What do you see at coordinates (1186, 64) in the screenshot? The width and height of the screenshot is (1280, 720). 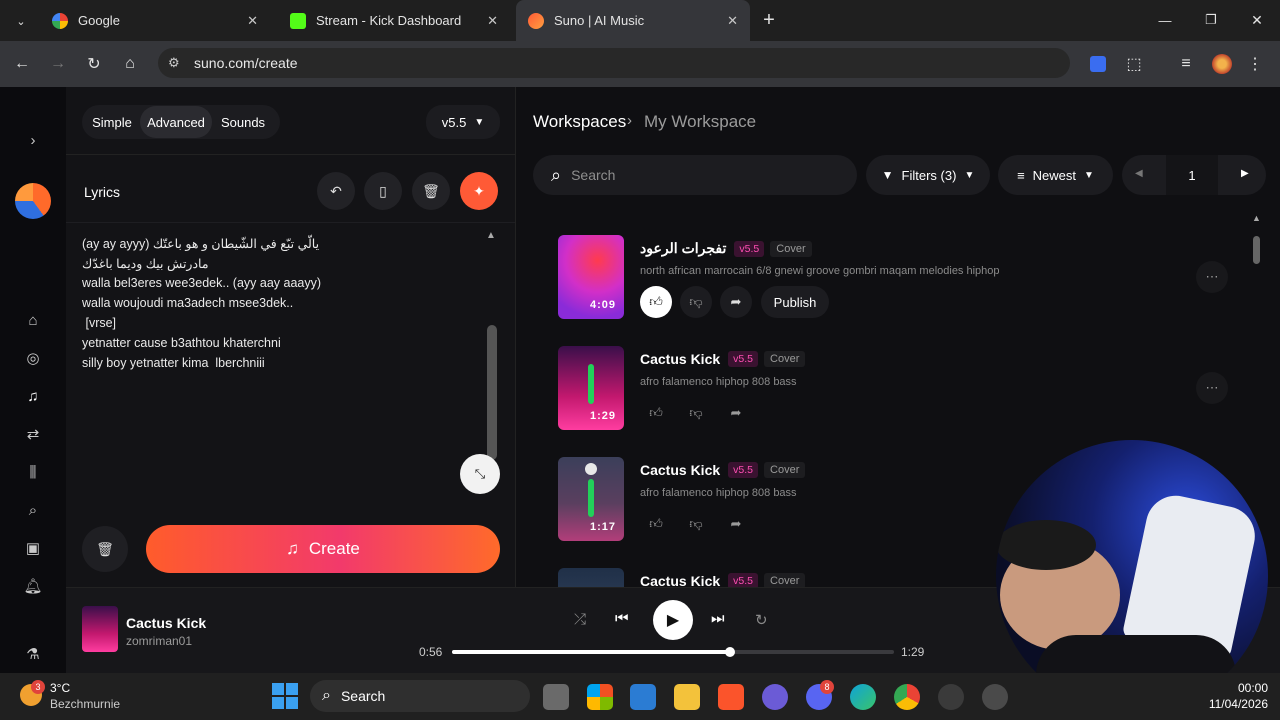 I see `media-controls-icon: ≡` at bounding box center [1186, 64].